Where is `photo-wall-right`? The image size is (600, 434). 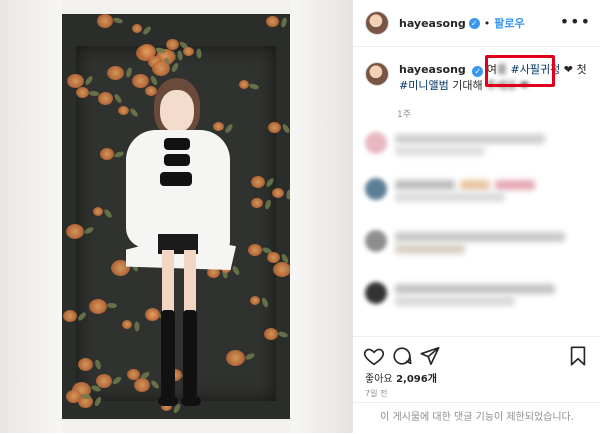 photo-wall-right is located at coordinates (321, 216).